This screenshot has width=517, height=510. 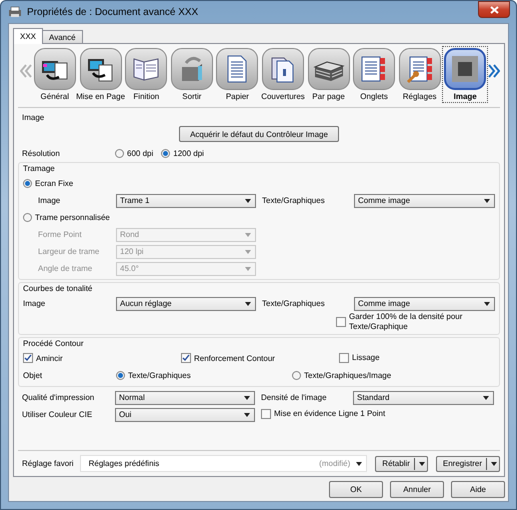 What do you see at coordinates (65, 268) in the screenshot?
I see `field-label: Angle de trame` at bounding box center [65, 268].